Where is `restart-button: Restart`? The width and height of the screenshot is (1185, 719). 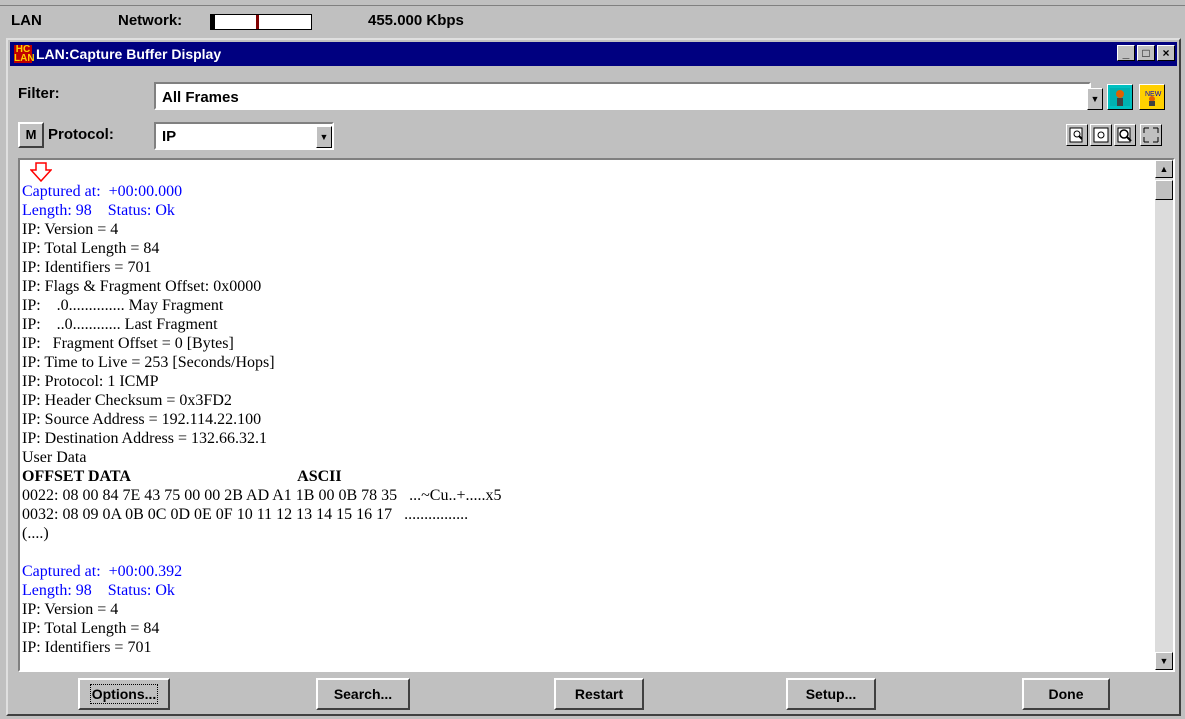 restart-button: Restart is located at coordinates (599, 694).